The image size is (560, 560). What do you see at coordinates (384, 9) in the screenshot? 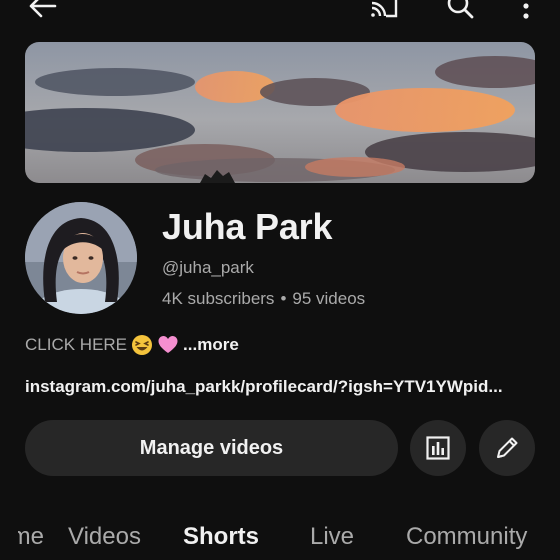
I see `cast-icon` at bounding box center [384, 9].